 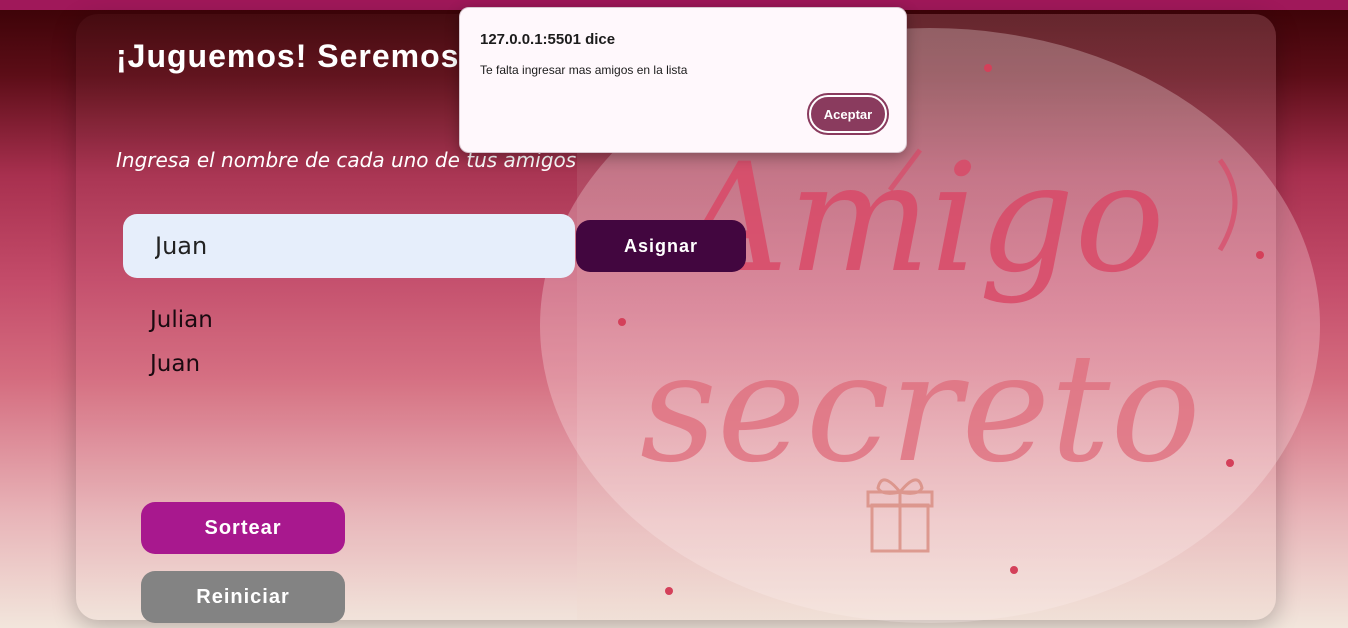 What do you see at coordinates (243, 597) in the screenshot?
I see `reset-button: Reiniciar` at bounding box center [243, 597].